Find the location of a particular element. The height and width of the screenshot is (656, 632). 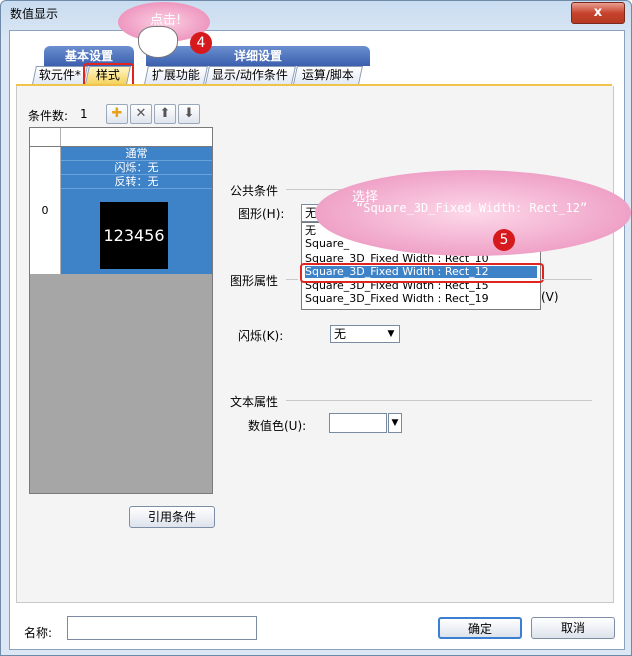

up-arrow-icon: ⬆ is located at coordinates (165, 114).